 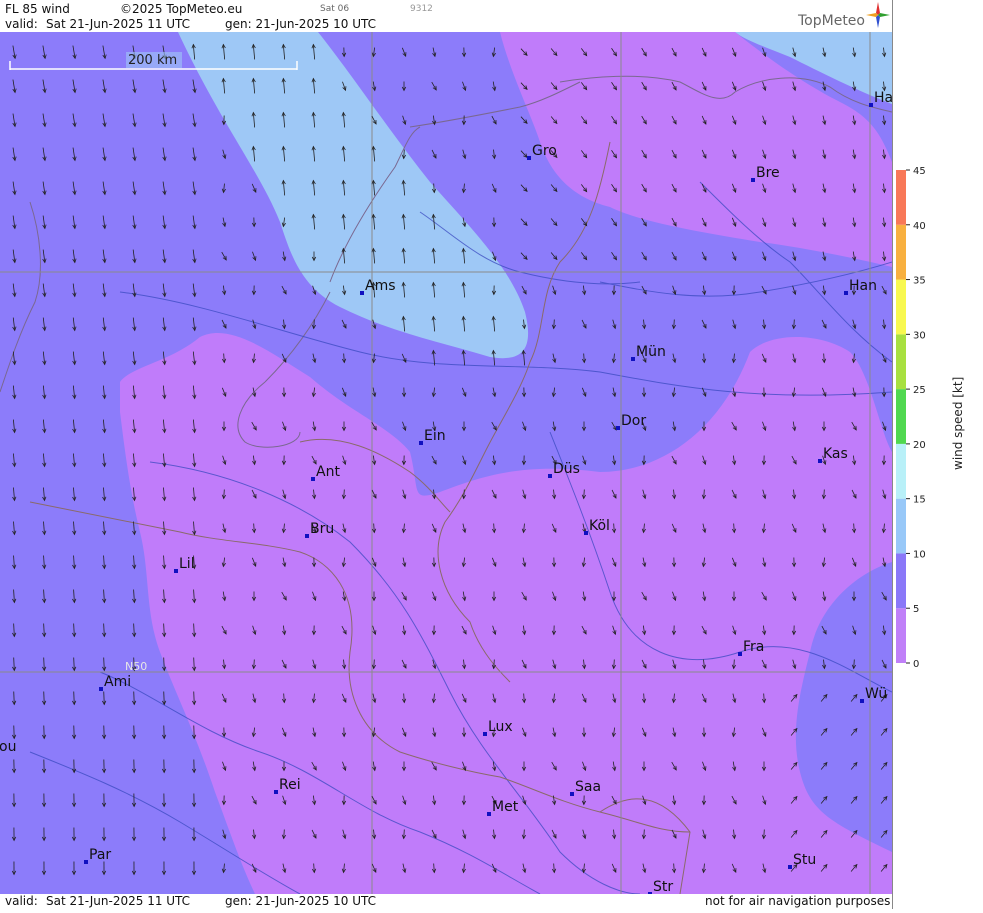 I want to click on city-label: Düs, so click(x=566, y=469).